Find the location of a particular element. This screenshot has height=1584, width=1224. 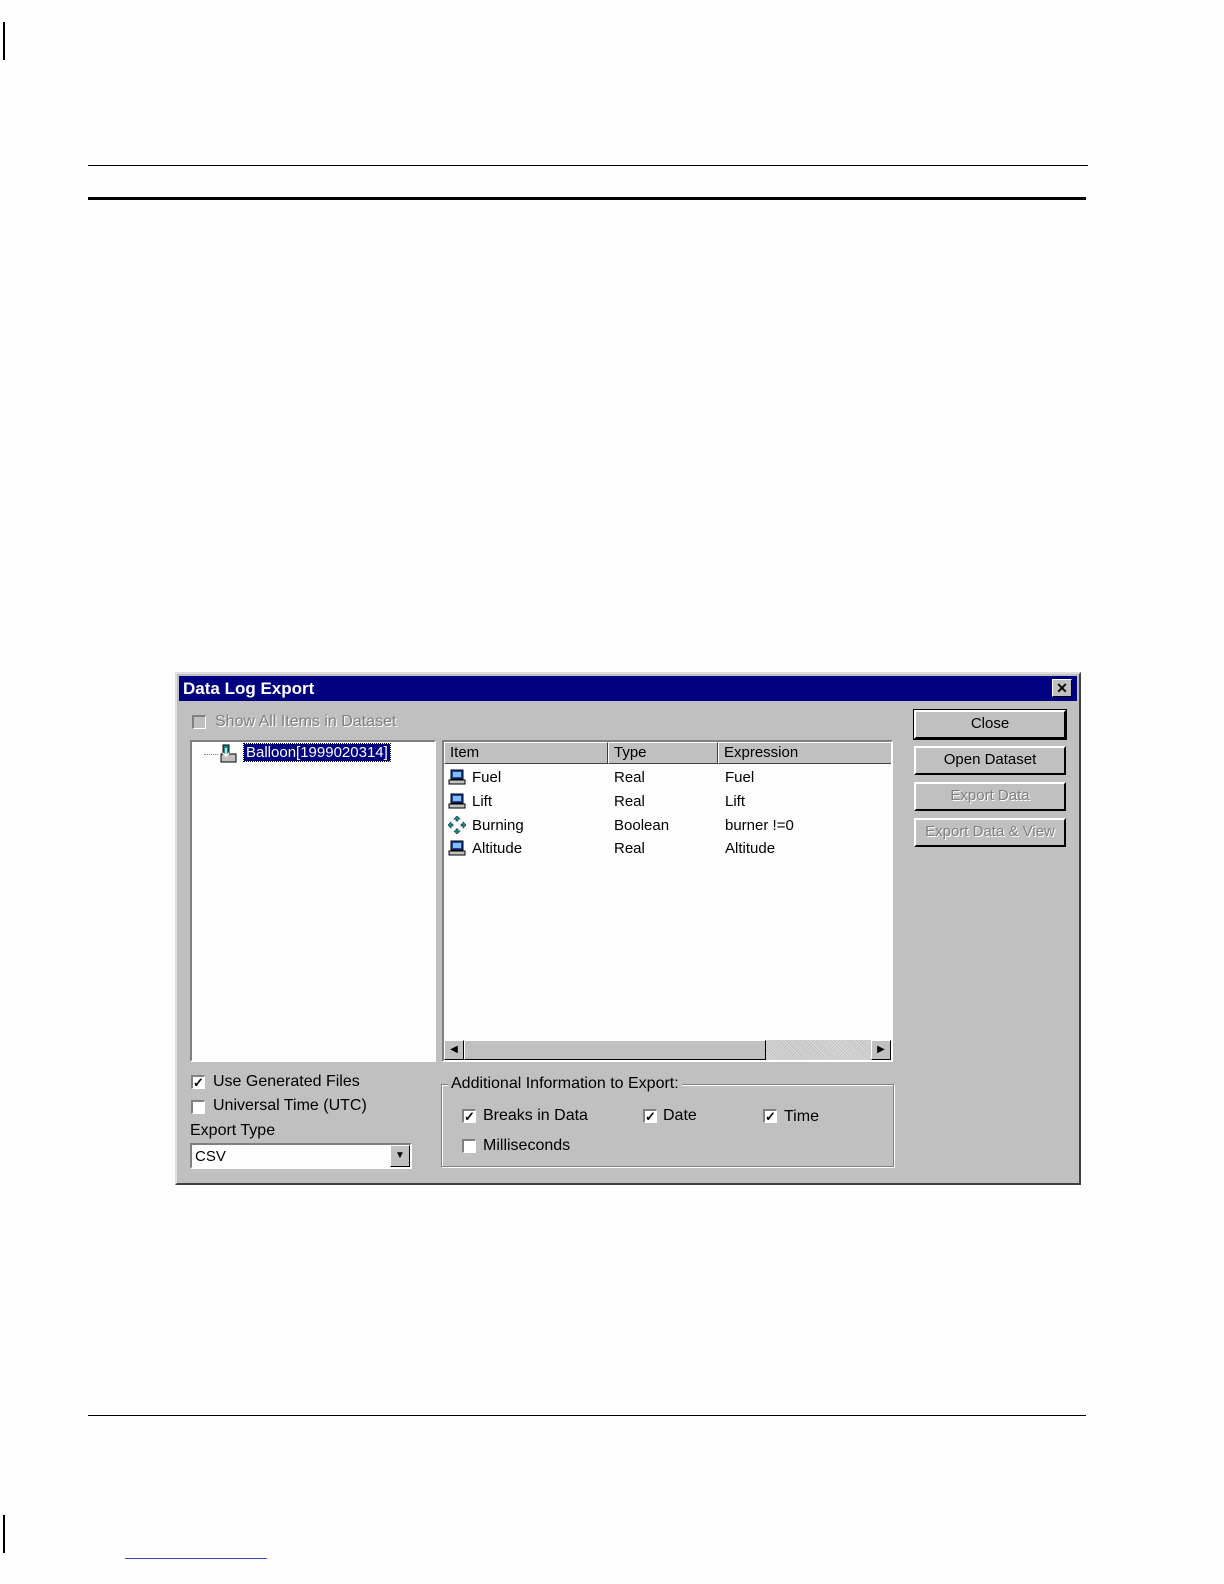

scroll-left-icon: ◀ is located at coordinates (454, 1050).